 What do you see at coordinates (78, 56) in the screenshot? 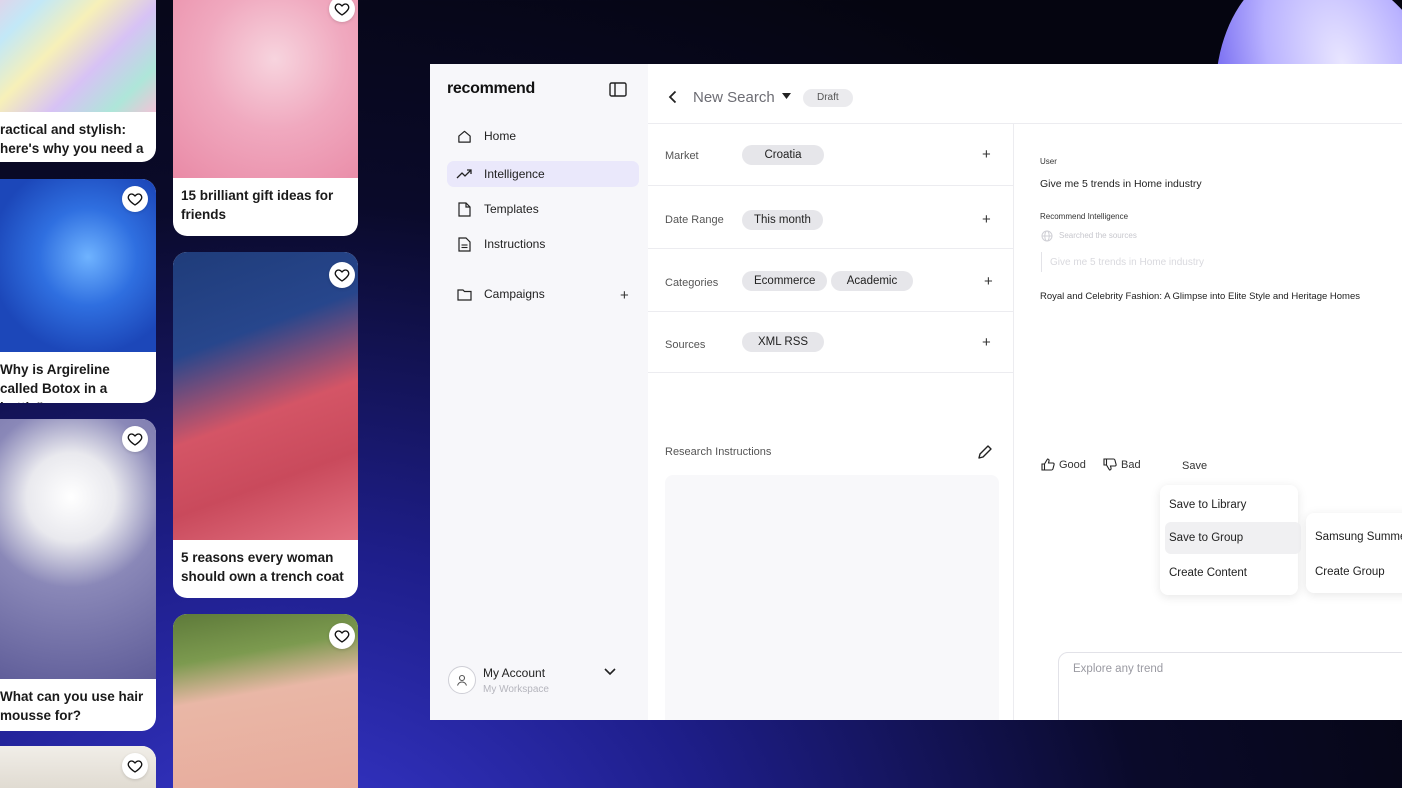
I see `pin-image-holographic` at bounding box center [78, 56].